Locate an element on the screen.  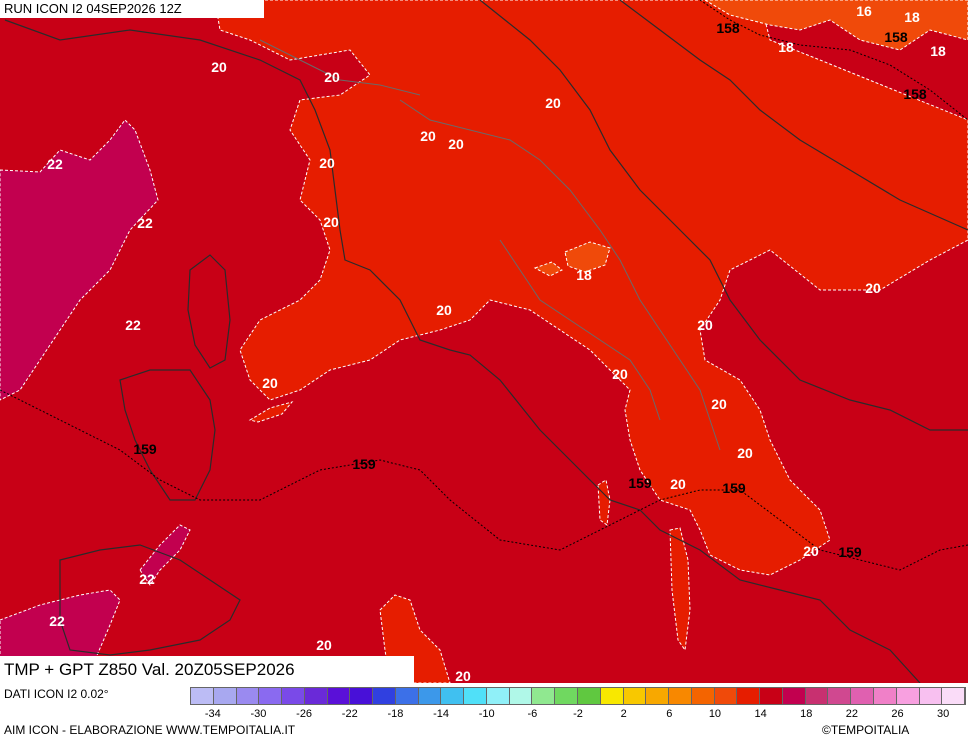
color-scale-tick: -26 is located at coordinates (304, 714).